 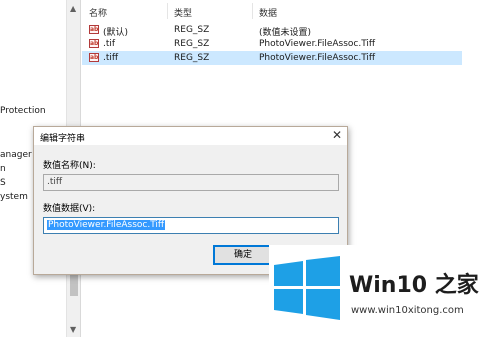 What do you see at coordinates (14, 197) in the screenshot?
I see `tree-item-system: ystem` at bounding box center [14, 197].